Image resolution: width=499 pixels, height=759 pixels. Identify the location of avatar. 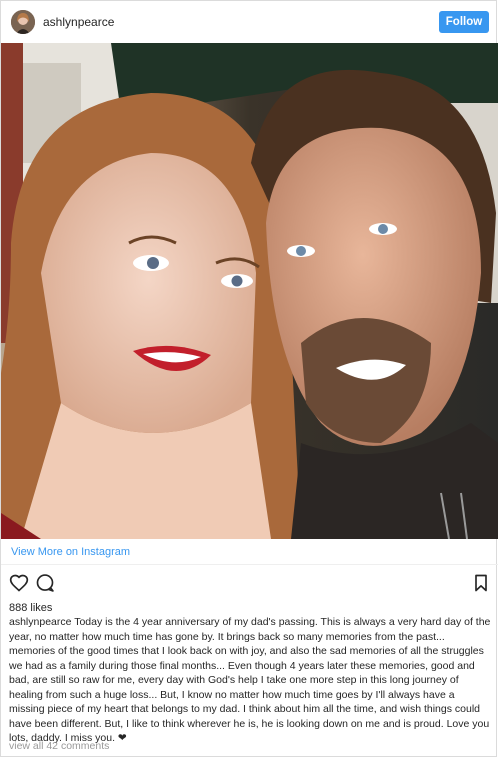
(23, 22).